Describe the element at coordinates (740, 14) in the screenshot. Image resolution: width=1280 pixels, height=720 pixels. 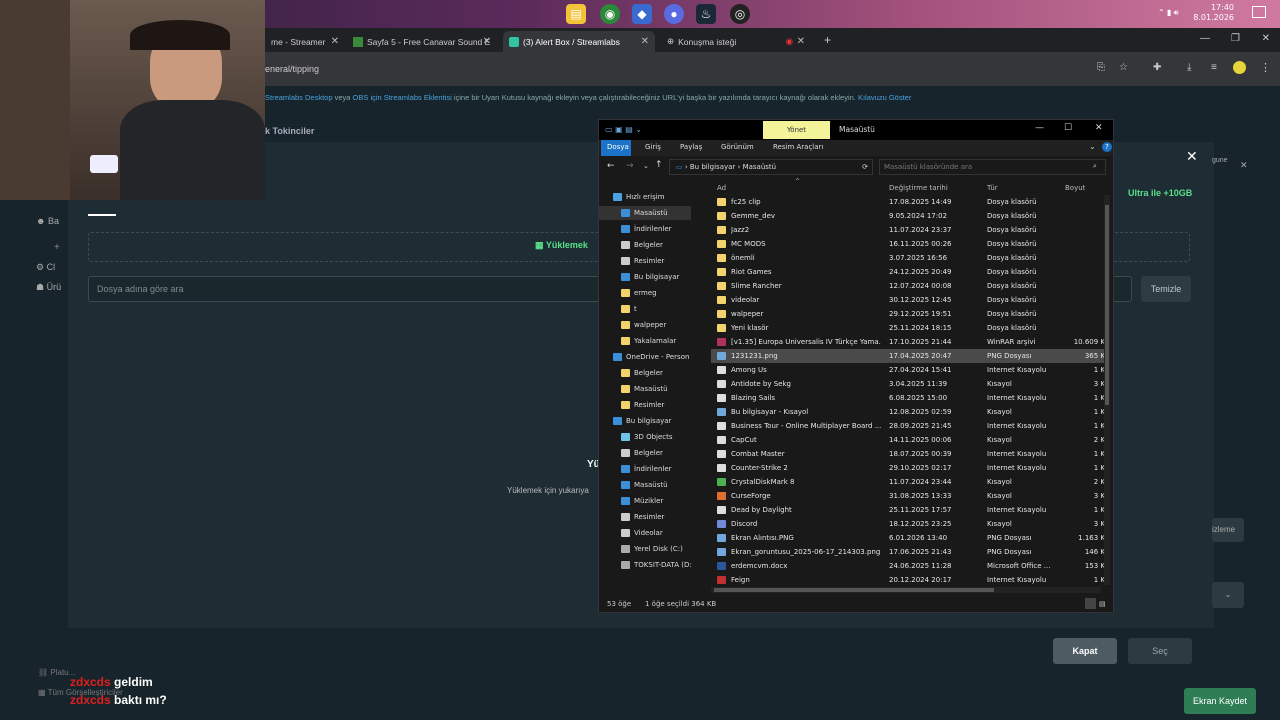
I see `obs-icon: ◎` at that location.